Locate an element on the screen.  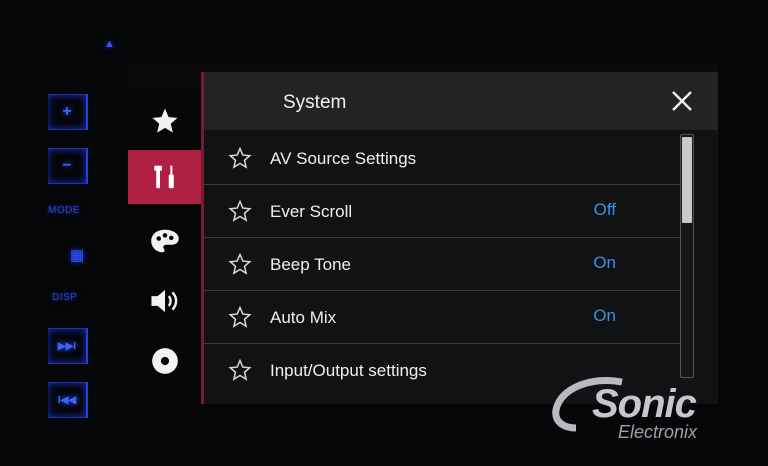
volume-up-button: + is located at coordinates (68, 112).